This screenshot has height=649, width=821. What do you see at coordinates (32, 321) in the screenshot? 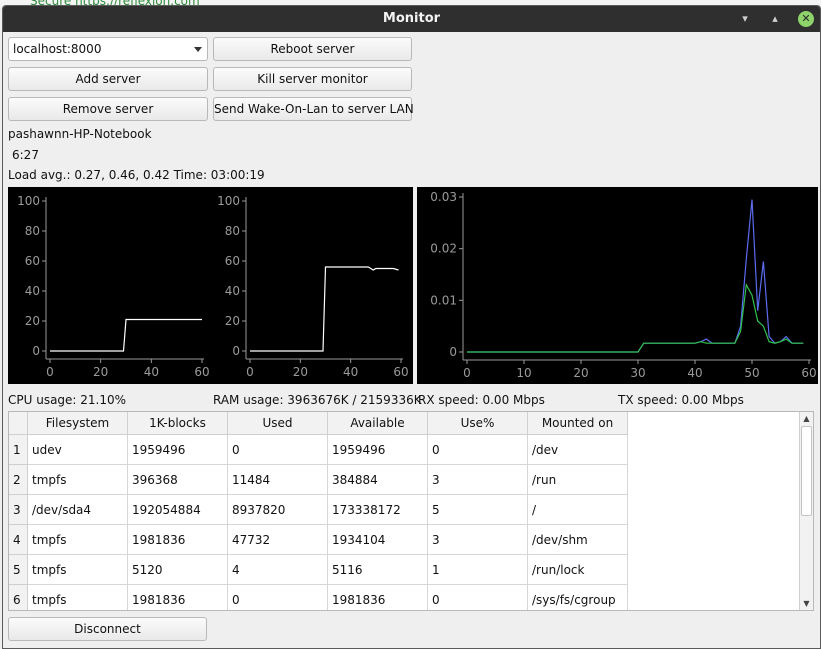
I see `cpu-y-tick-label: 20` at bounding box center [32, 321].